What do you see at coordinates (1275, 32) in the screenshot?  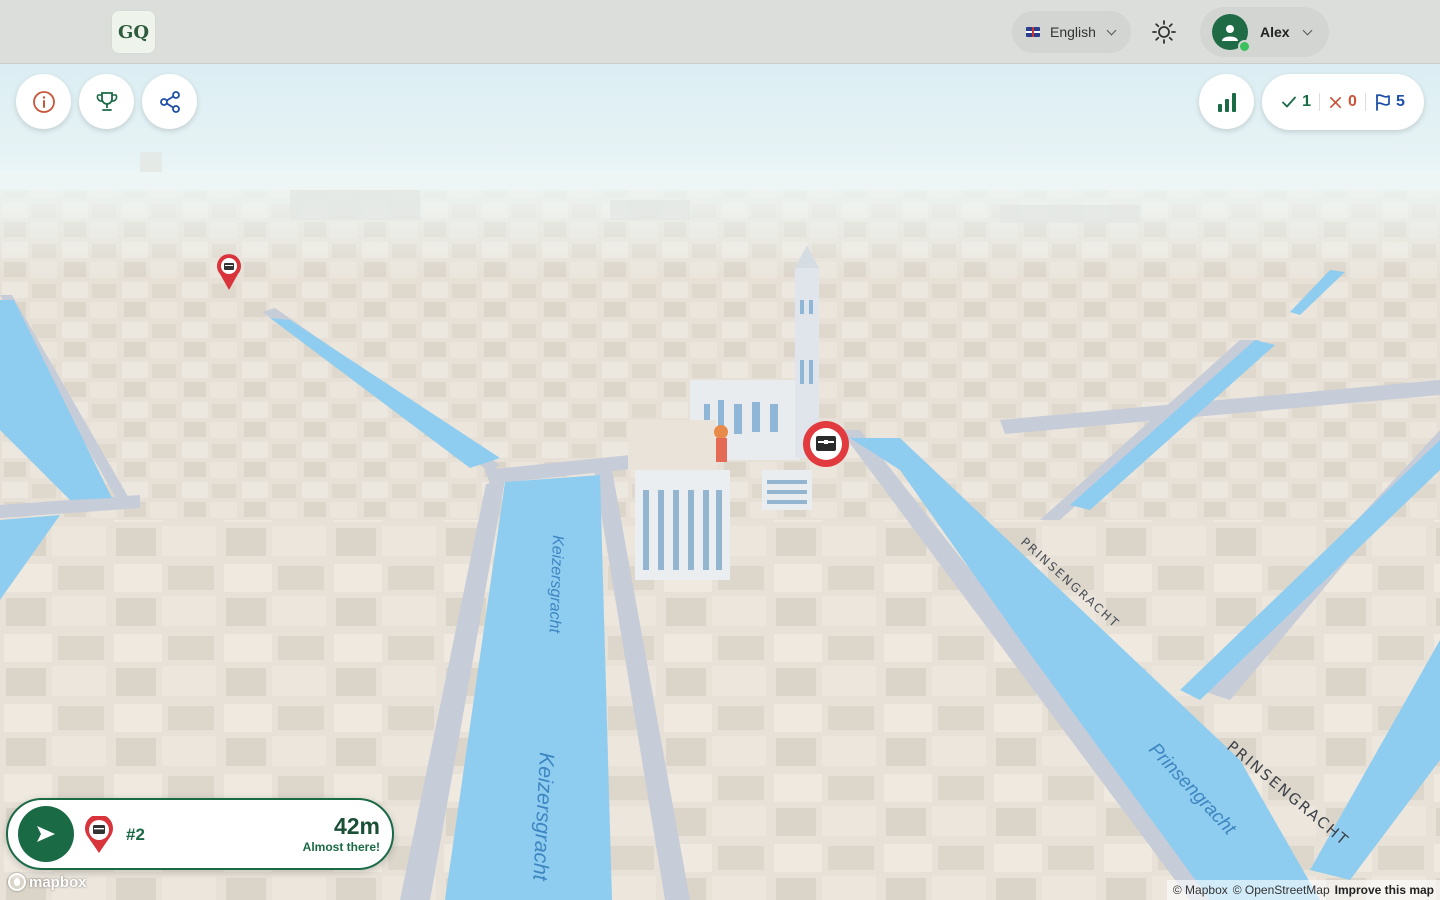 I see `user-name: Alex` at bounding box center [1275, 32].